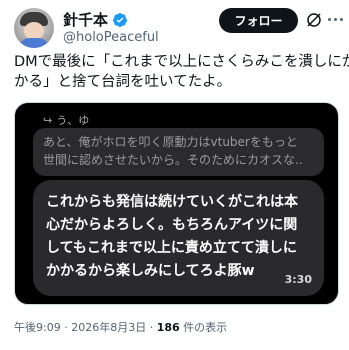  I want to click on tweet-text-line: DMで最後に「これまで以上にさくらみこを潰しにか, so click(181, 62).